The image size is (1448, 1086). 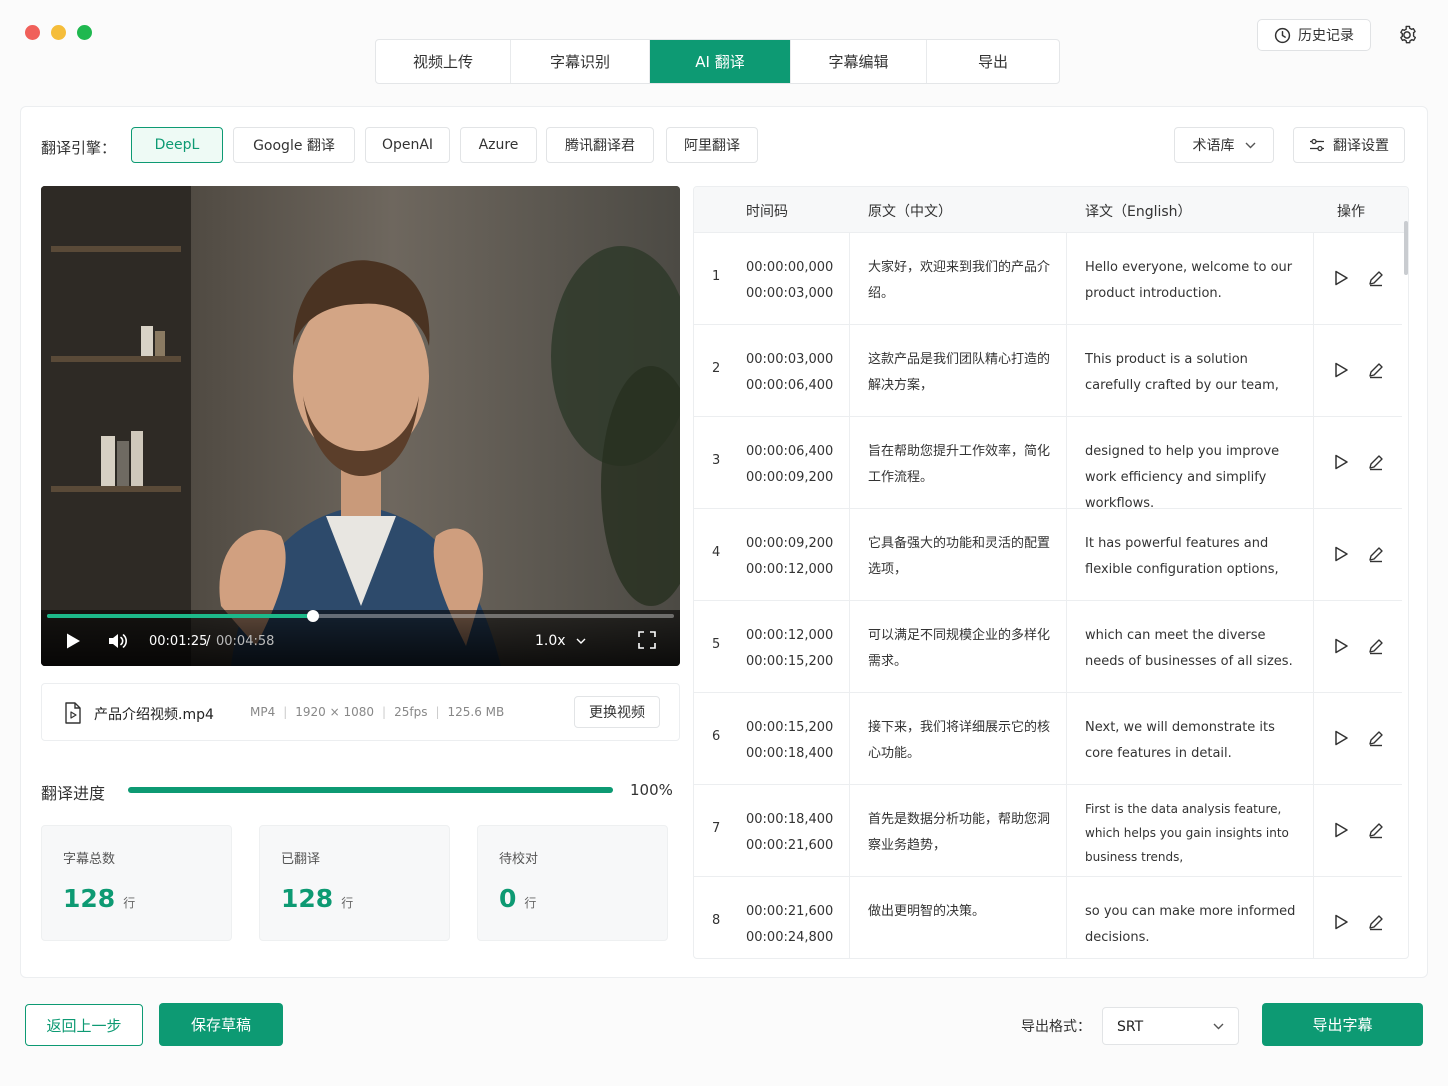 I want to click on minimize-window-button, so click(x=58, y=32).